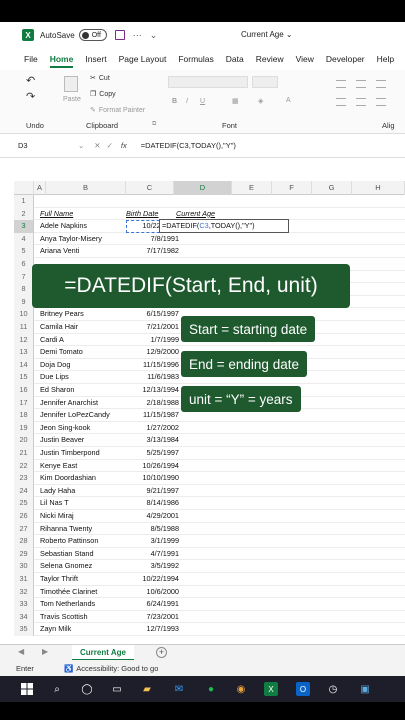 The height and width of the screenshot is (720, 405). Describe the element at coordinates (303, 689) in the screenshot. I see `outlook-icon: O` at that location.